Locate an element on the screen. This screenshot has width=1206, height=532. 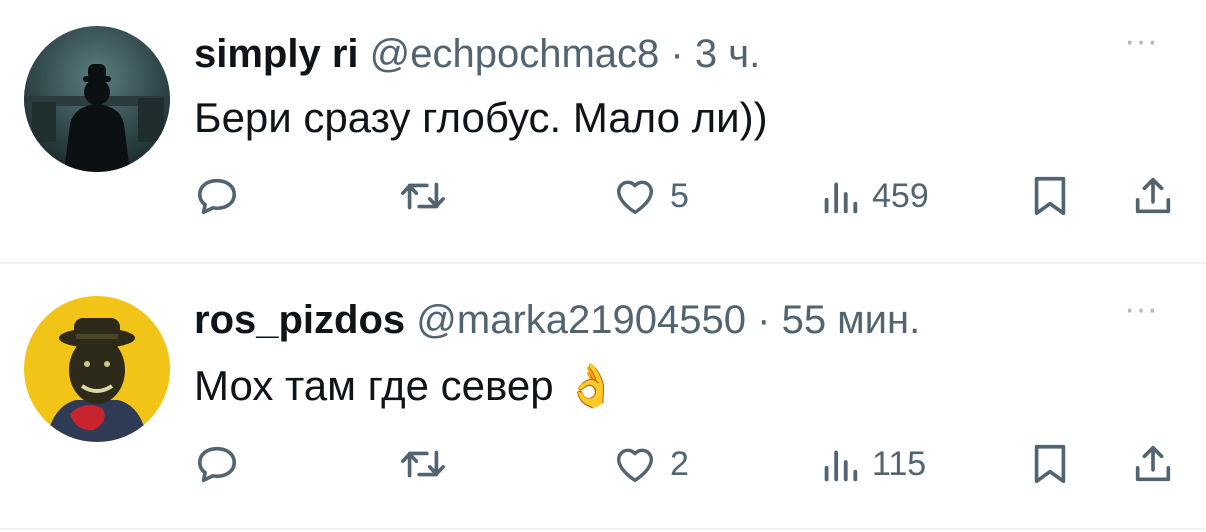
view-count: 459 is located at coordinates (900, 195).